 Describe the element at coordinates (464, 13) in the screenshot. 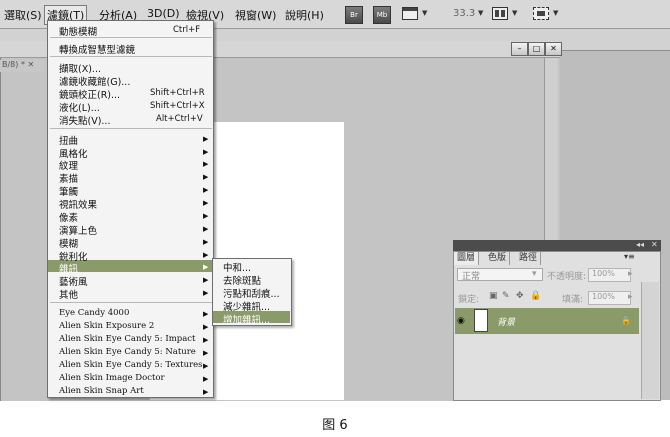

I see `zoom-level: 33.3` at that location.